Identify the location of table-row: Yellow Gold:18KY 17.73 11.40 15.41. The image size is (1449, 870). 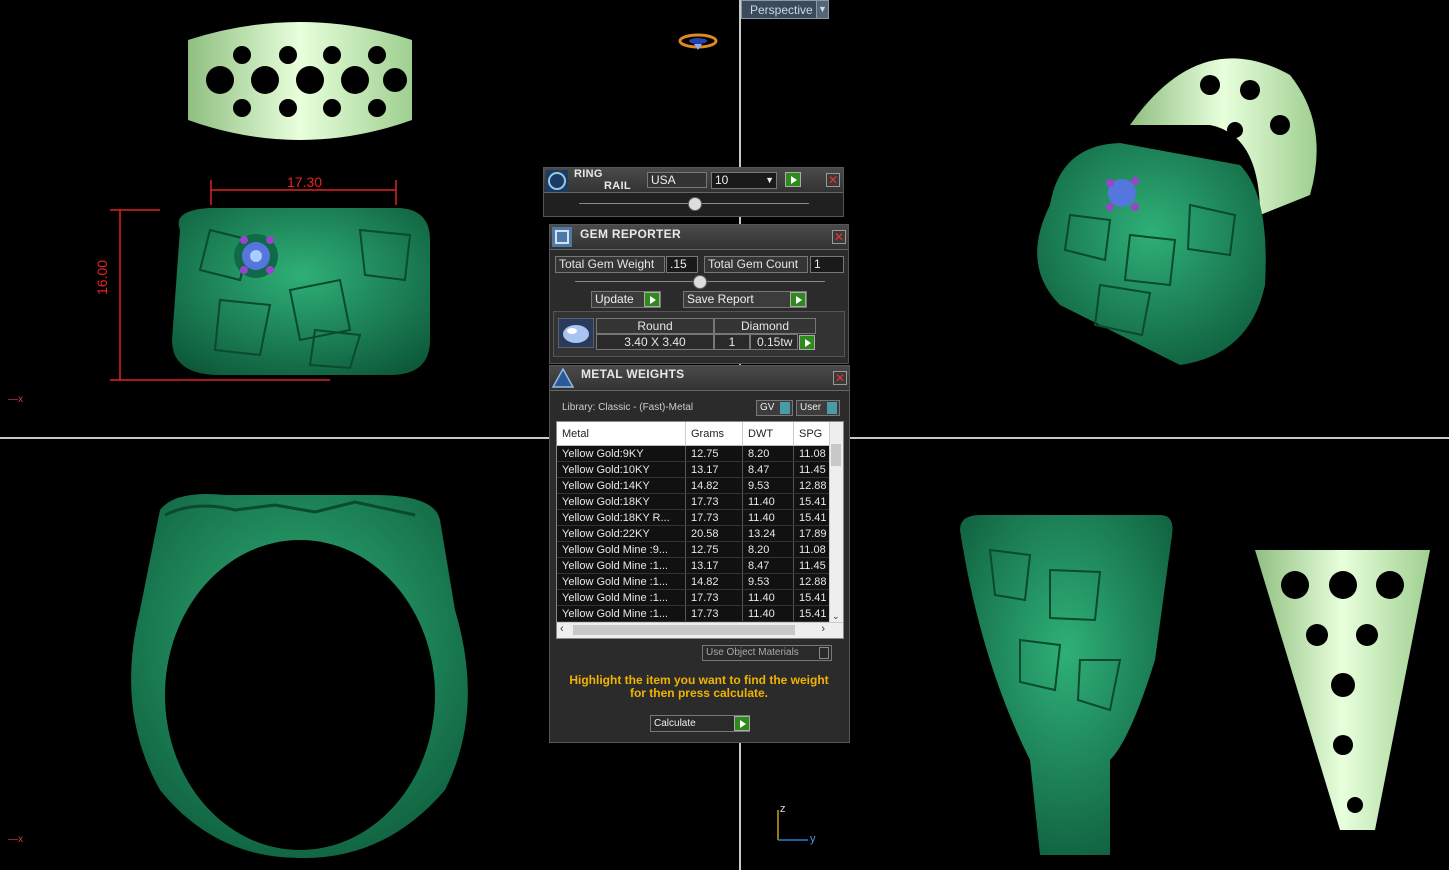
(698, 501).